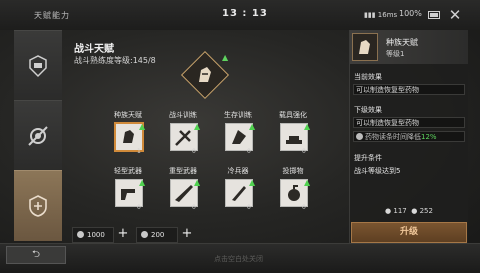 This screenshot has height=273, width=480. I want to click on coin-icon: ●, so click(388, 211).